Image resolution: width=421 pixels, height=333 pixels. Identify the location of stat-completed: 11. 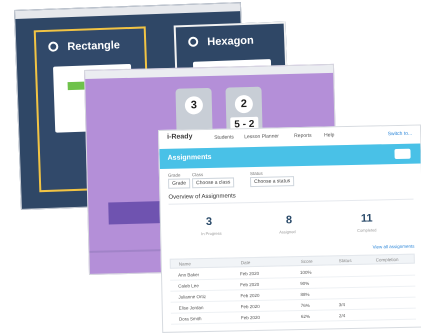
(366, 218).